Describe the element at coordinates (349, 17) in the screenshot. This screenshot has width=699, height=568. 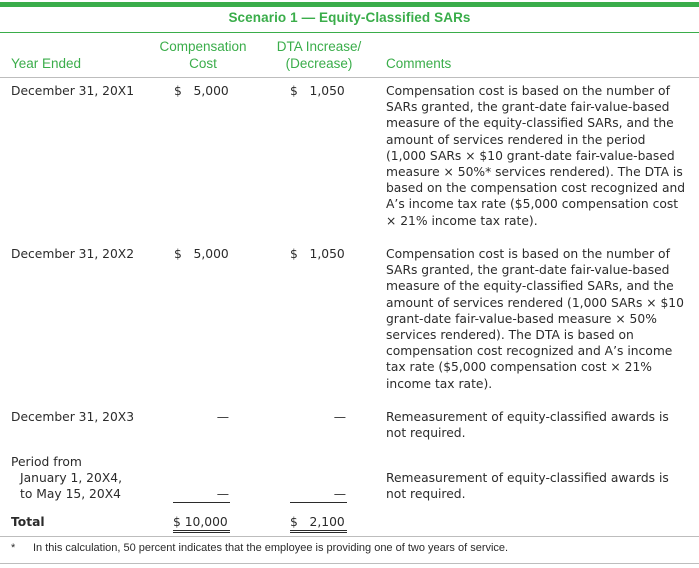
I see `table-title: Scenario 1 — Equity-Classified SARs` at that location.